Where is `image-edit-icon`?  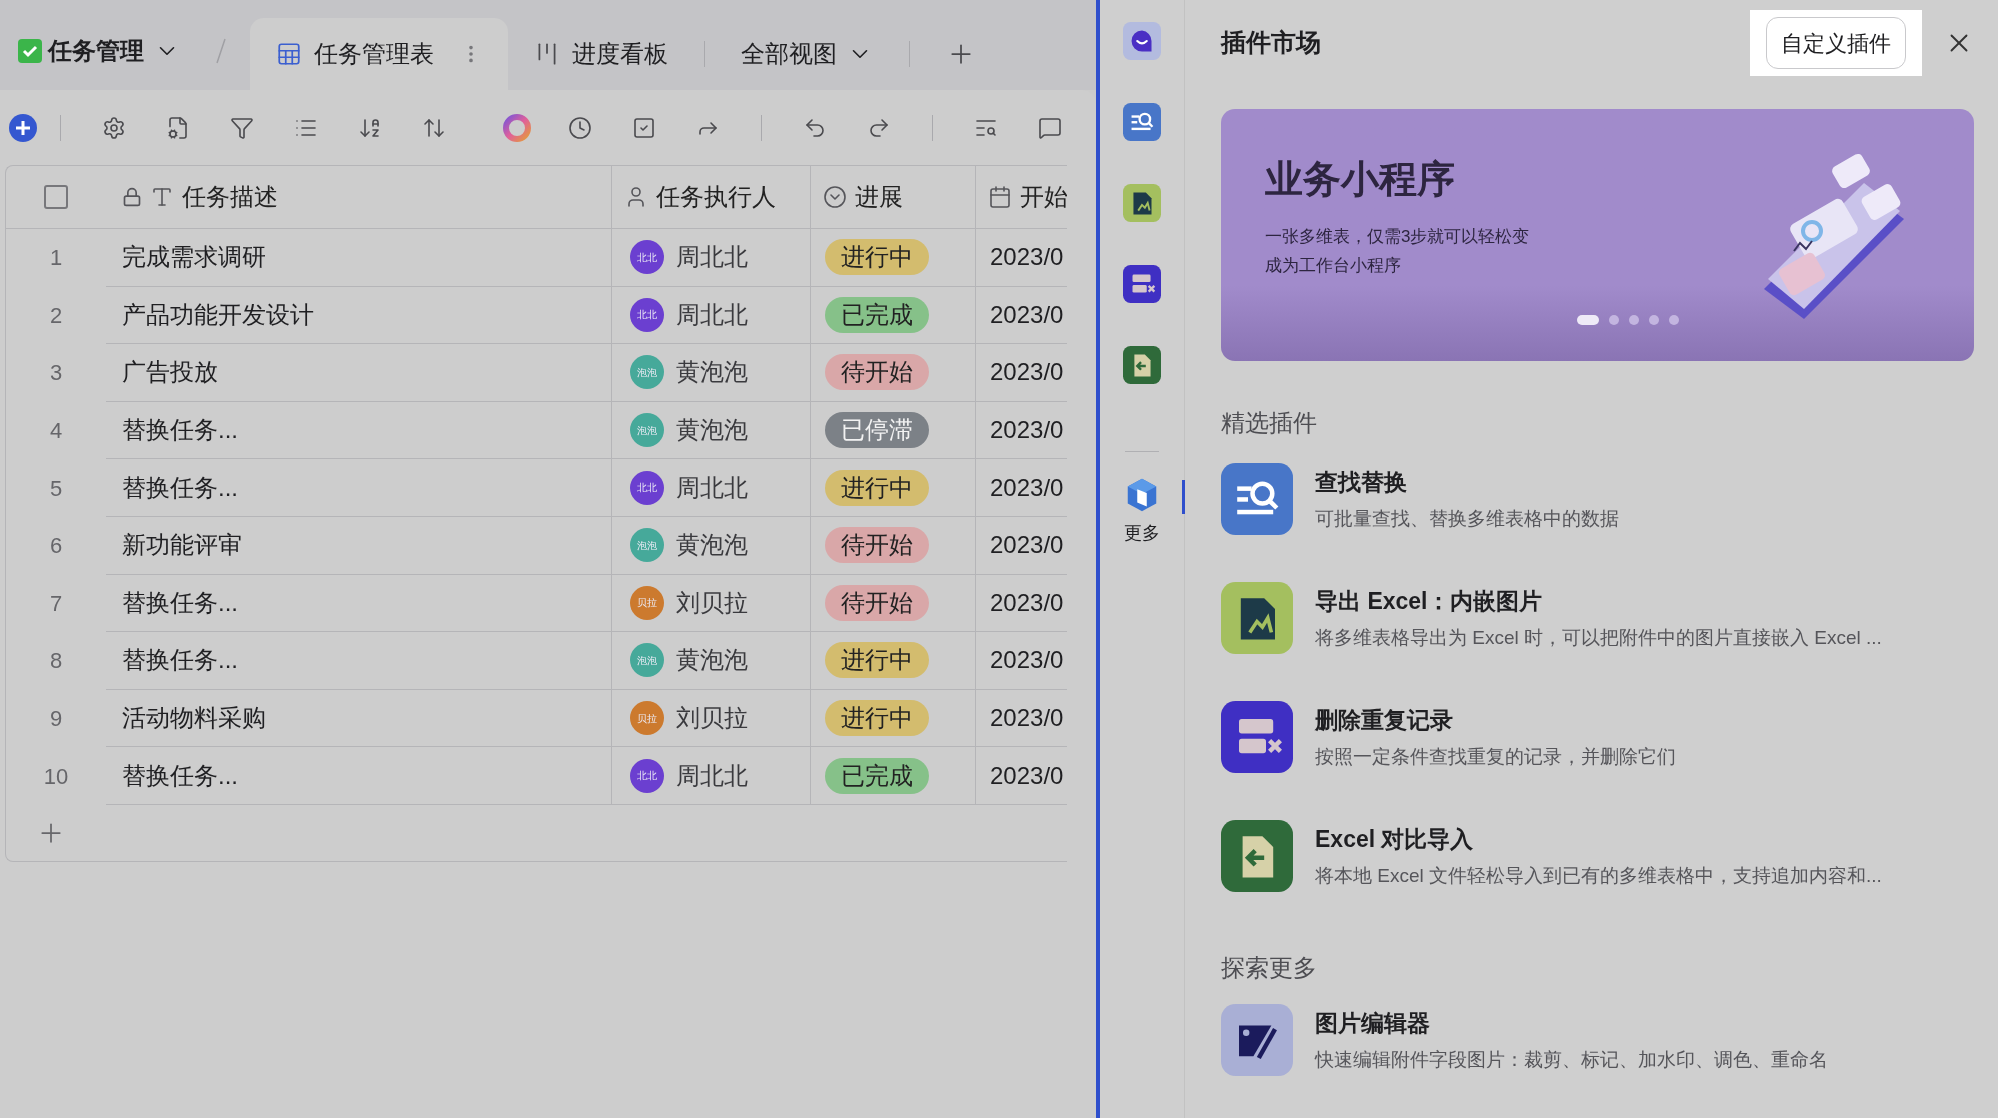
image-edit-icon is located at coordinates (1257, 1040).